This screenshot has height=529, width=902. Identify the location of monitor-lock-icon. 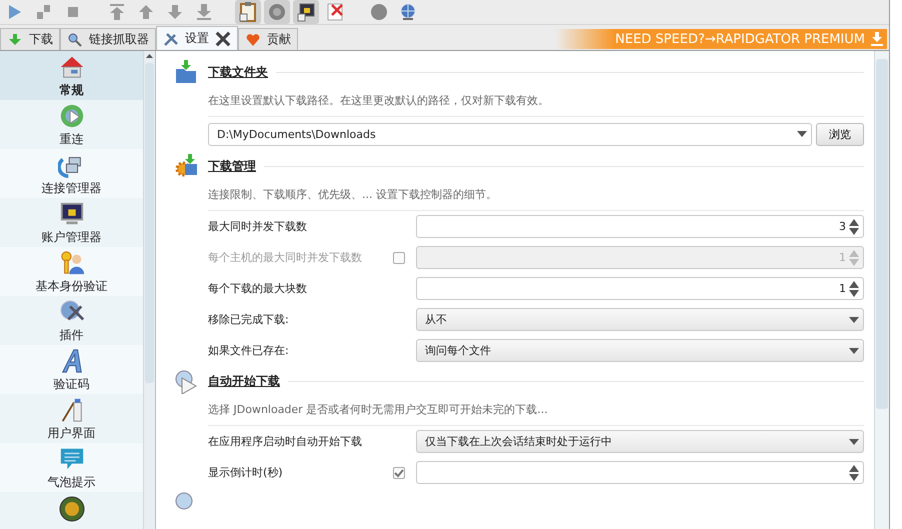
(306, 12).